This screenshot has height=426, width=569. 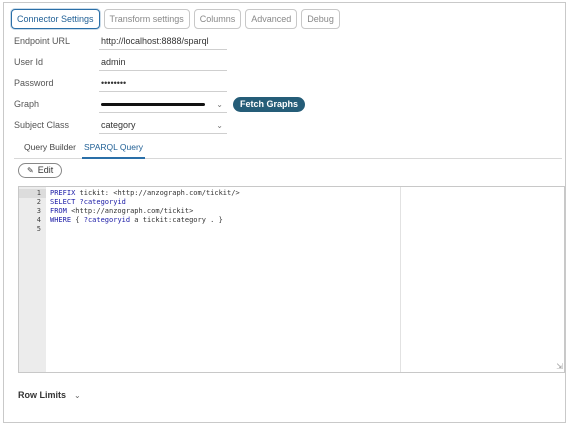 I want to click on user-id-row: User Id admin, so click(x=120, y=62).